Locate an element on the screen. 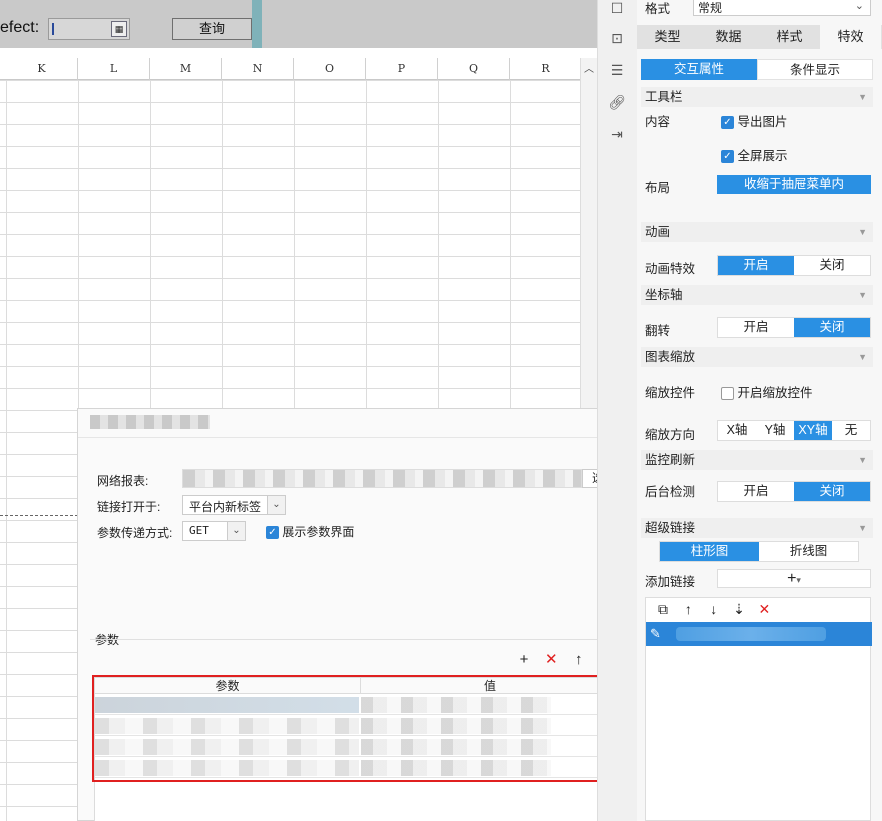 This screenshot has height=821, width=882. layout-label: 布局 is located at coordinates (658, 188).